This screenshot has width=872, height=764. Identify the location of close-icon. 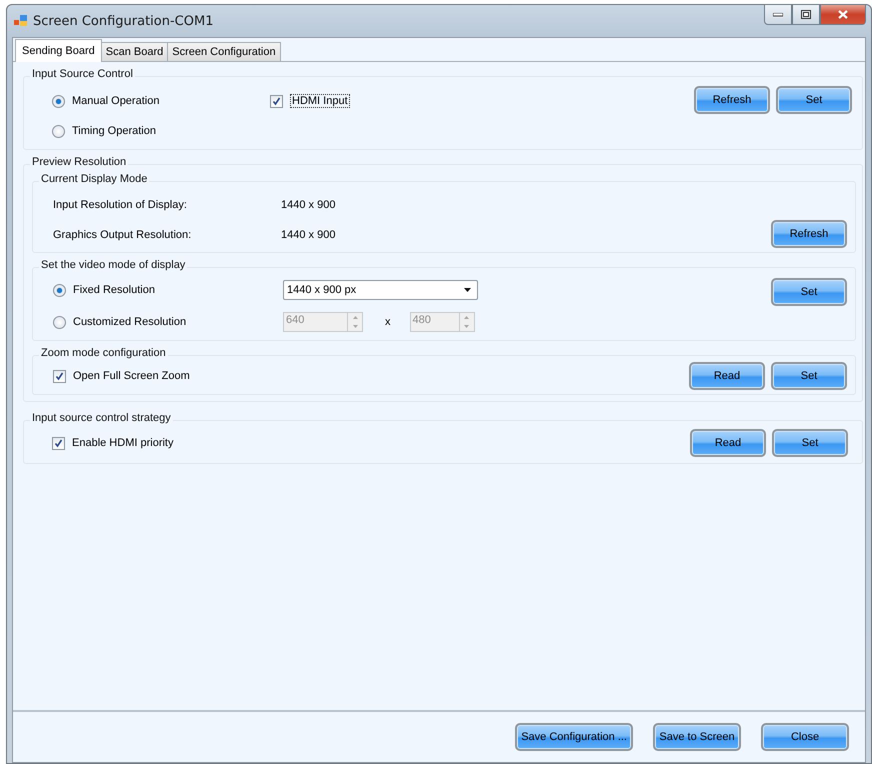
(843, 14).